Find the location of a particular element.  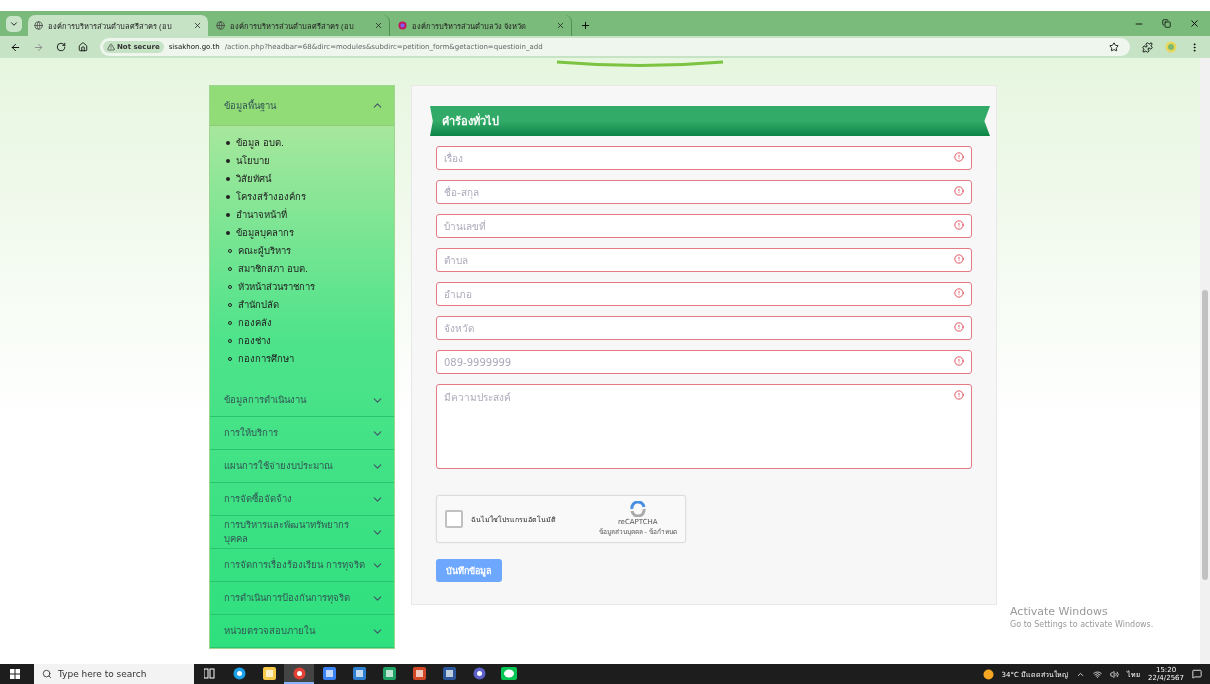

decor-curve-icon is located at coordinates (640, 64).